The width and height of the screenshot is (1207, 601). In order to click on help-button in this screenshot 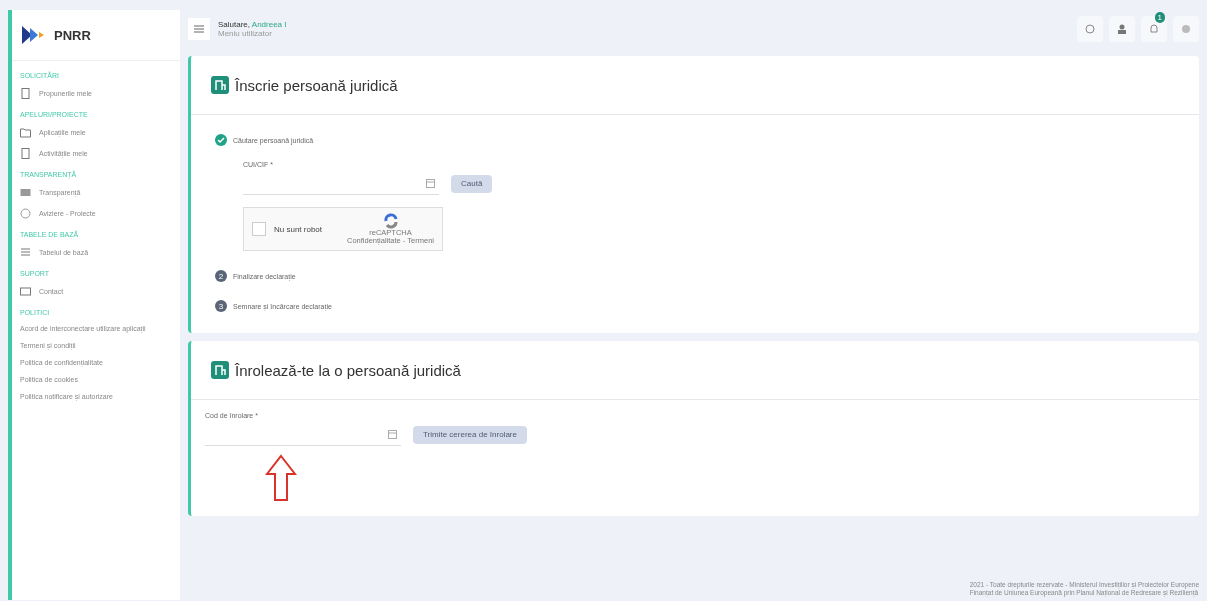, I will do `click(1090, 29)`.